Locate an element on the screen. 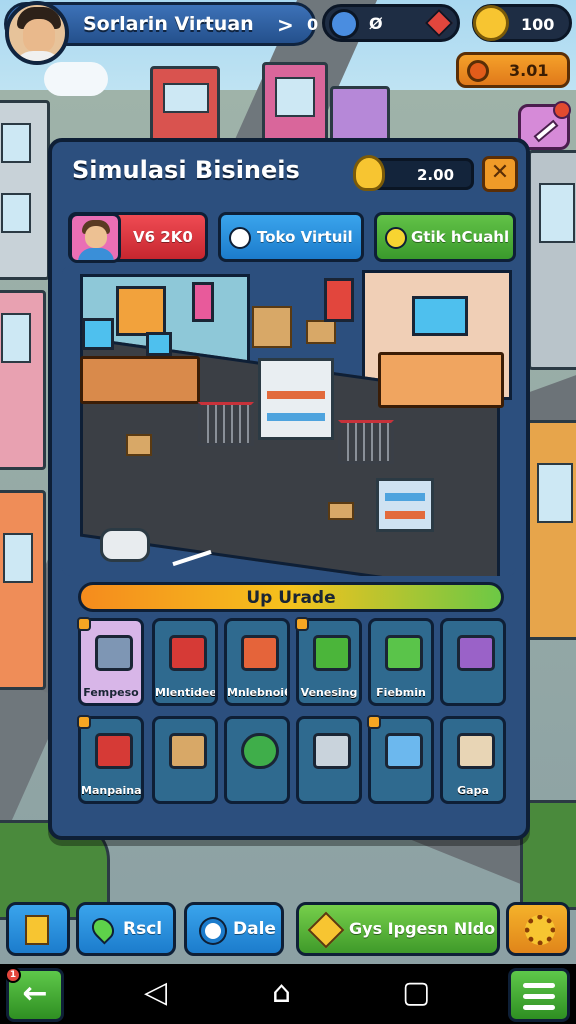 This screenshot has height=1024, width=576. location-button: Rscl is located at coordinates (126, 929).